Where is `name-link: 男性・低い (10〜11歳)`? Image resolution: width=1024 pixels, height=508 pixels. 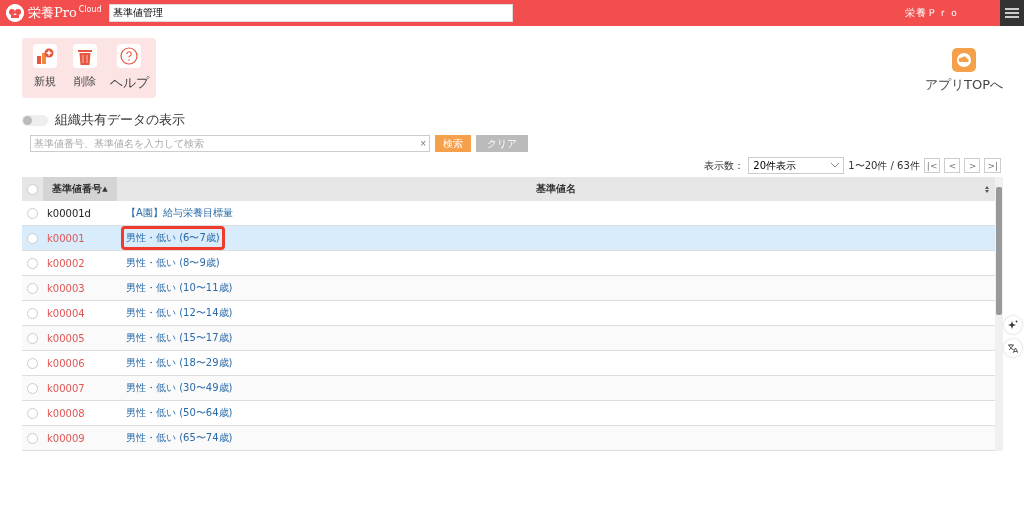
name-link: 男性・低い (10〜11歳) is located at coordinates (179, 288).